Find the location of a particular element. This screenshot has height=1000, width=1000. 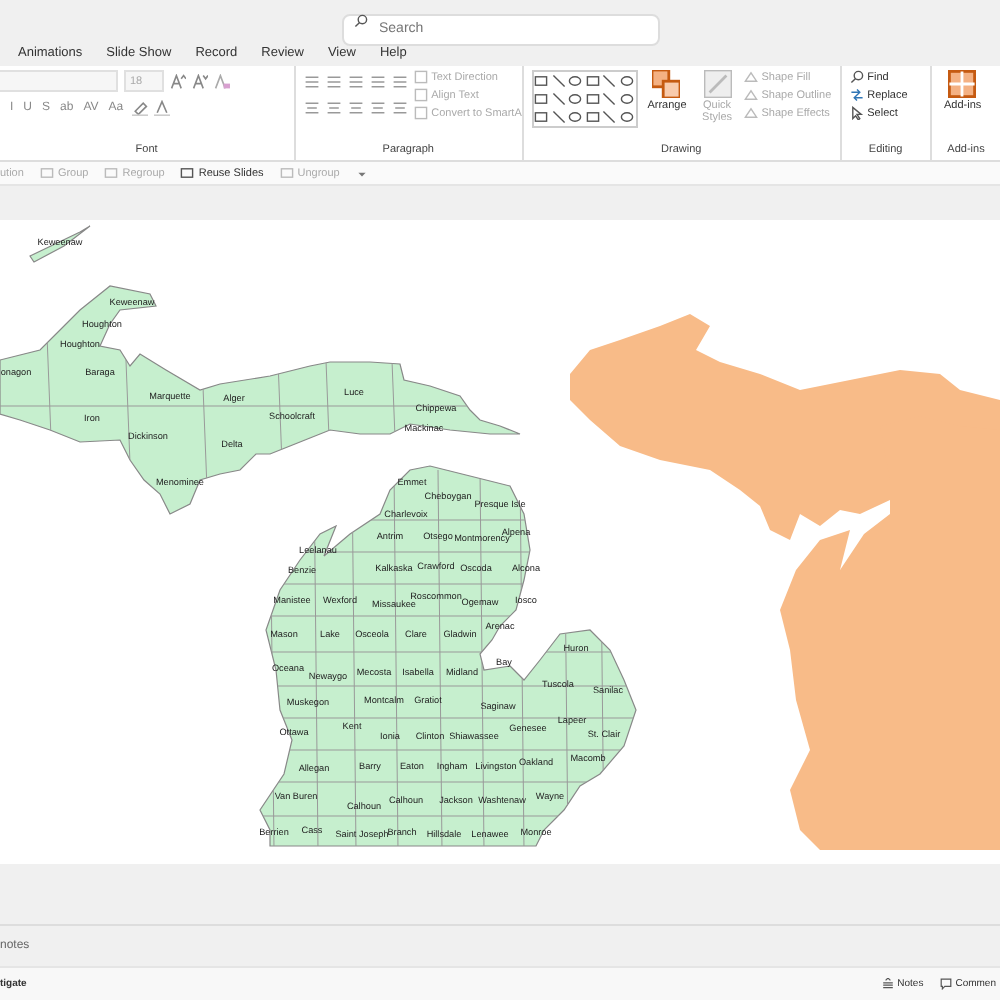

grow-font-icon is located at coordinates (178, 81).